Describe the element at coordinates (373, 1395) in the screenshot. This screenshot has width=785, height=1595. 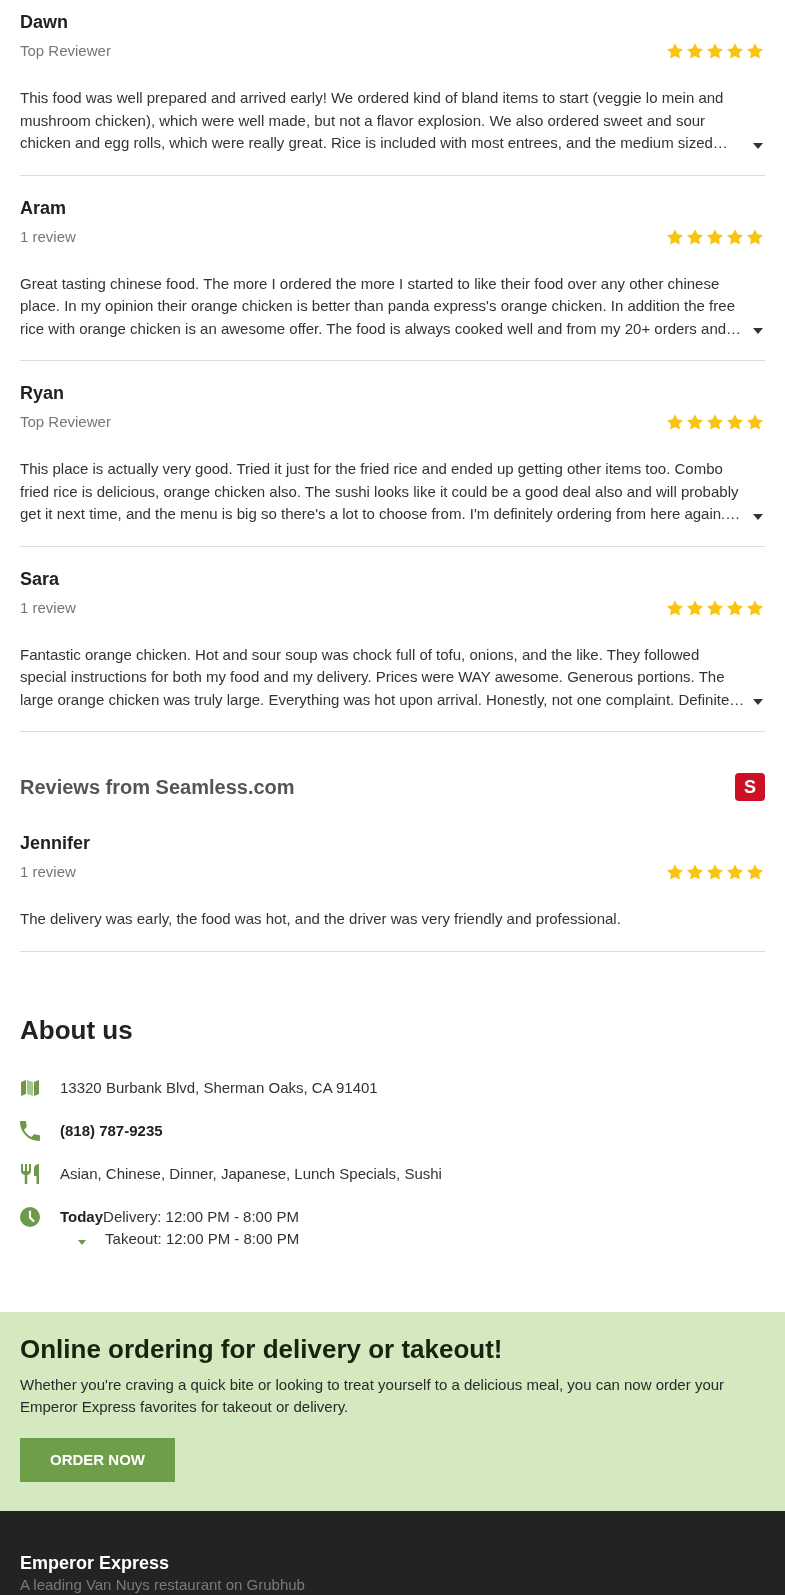
I see `promo-text: Whether you're craving a quick bite or looking to treat yourself to a delicious meal, you can now order your Emperor Express favorites for takeout or delivery.` at that location.